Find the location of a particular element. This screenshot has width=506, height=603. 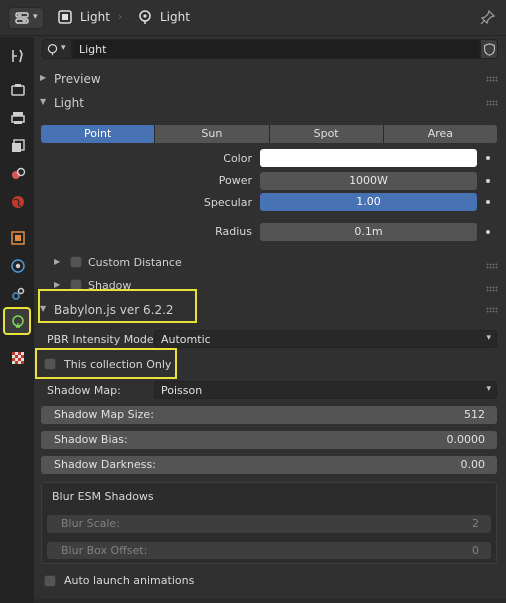

shadow-bias-label: Shadow Bias: is located at coordinates (91, 439).